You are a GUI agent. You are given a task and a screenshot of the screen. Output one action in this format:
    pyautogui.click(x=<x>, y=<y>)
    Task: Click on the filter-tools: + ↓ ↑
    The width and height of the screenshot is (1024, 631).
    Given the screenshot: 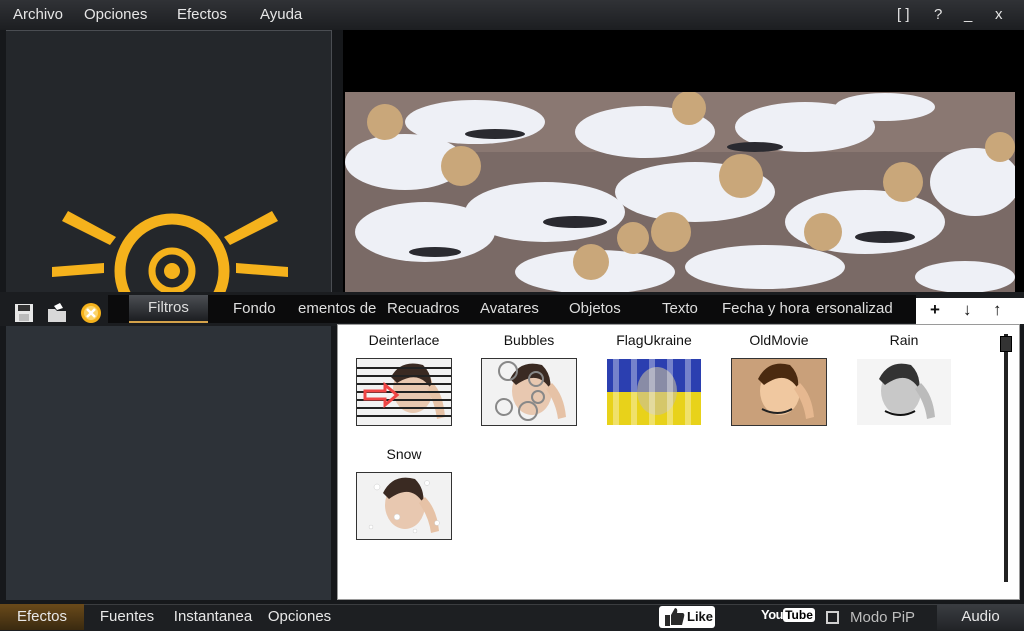 What is the action you would take?
    pyautogui.click(x=970, y=311)
    